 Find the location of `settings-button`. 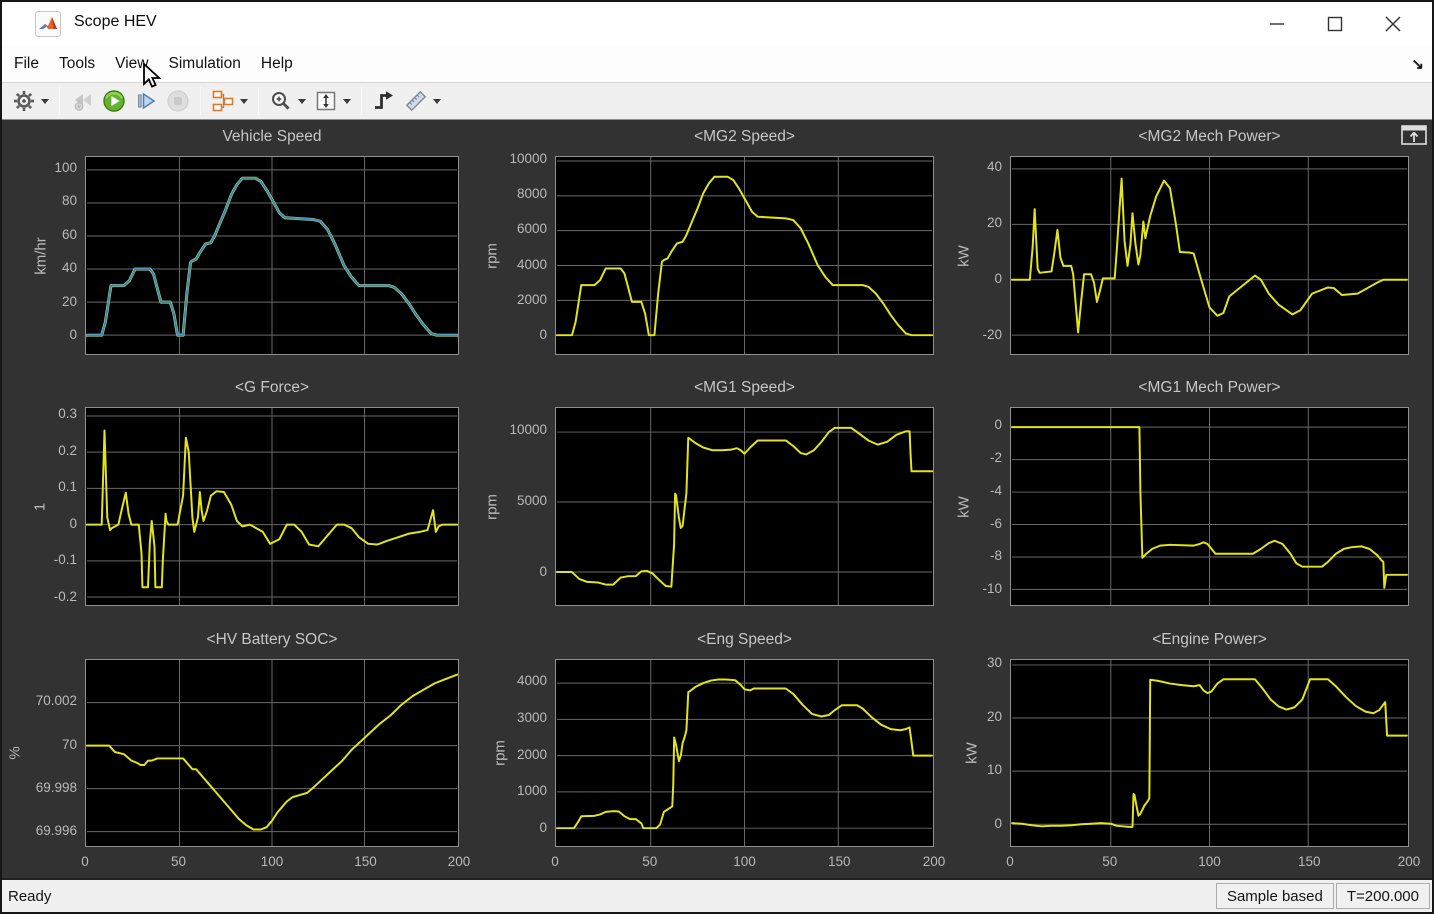

settings-button is located at coordinates (30, 101).